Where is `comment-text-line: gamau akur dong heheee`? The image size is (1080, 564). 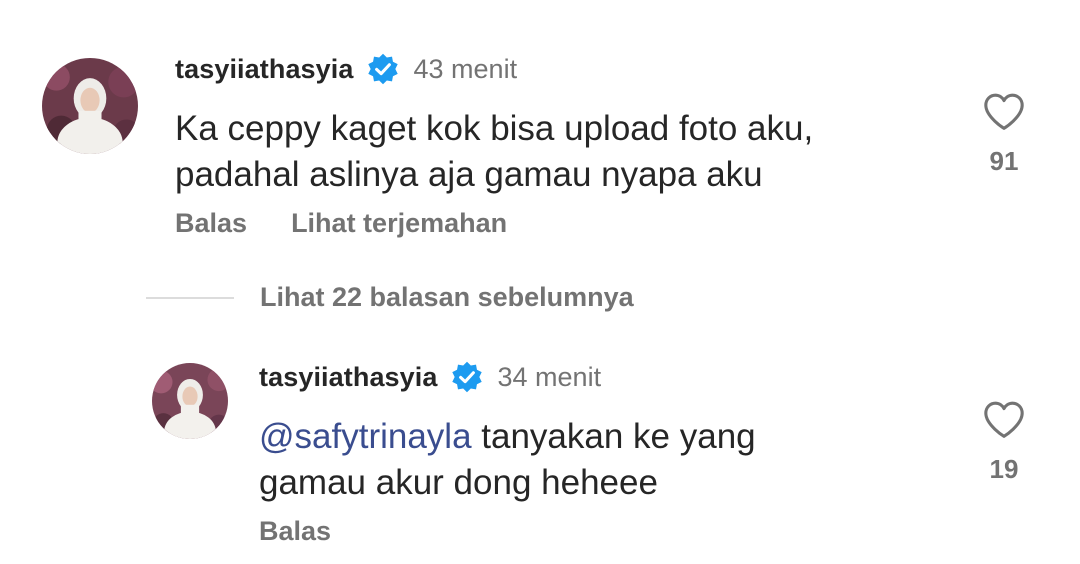
comment-text-line: gamau akur dong heheee is located at coordinates (458, 482).